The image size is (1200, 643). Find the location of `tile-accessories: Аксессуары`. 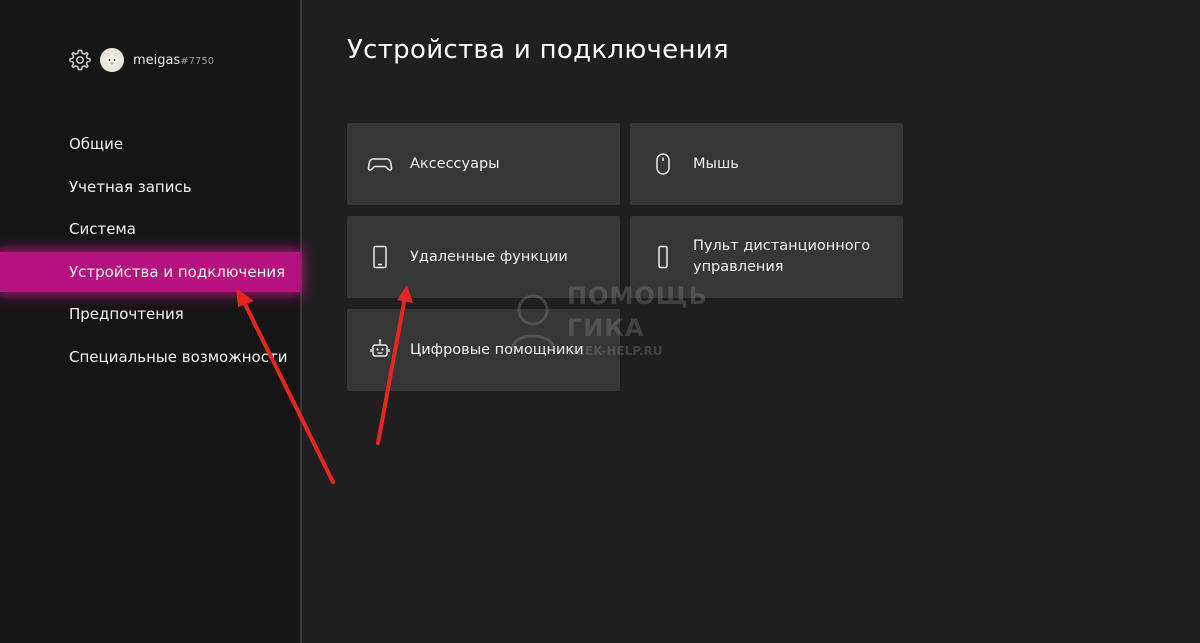

tile-accessories: Аксессуары is located at coordinates (483, 164).